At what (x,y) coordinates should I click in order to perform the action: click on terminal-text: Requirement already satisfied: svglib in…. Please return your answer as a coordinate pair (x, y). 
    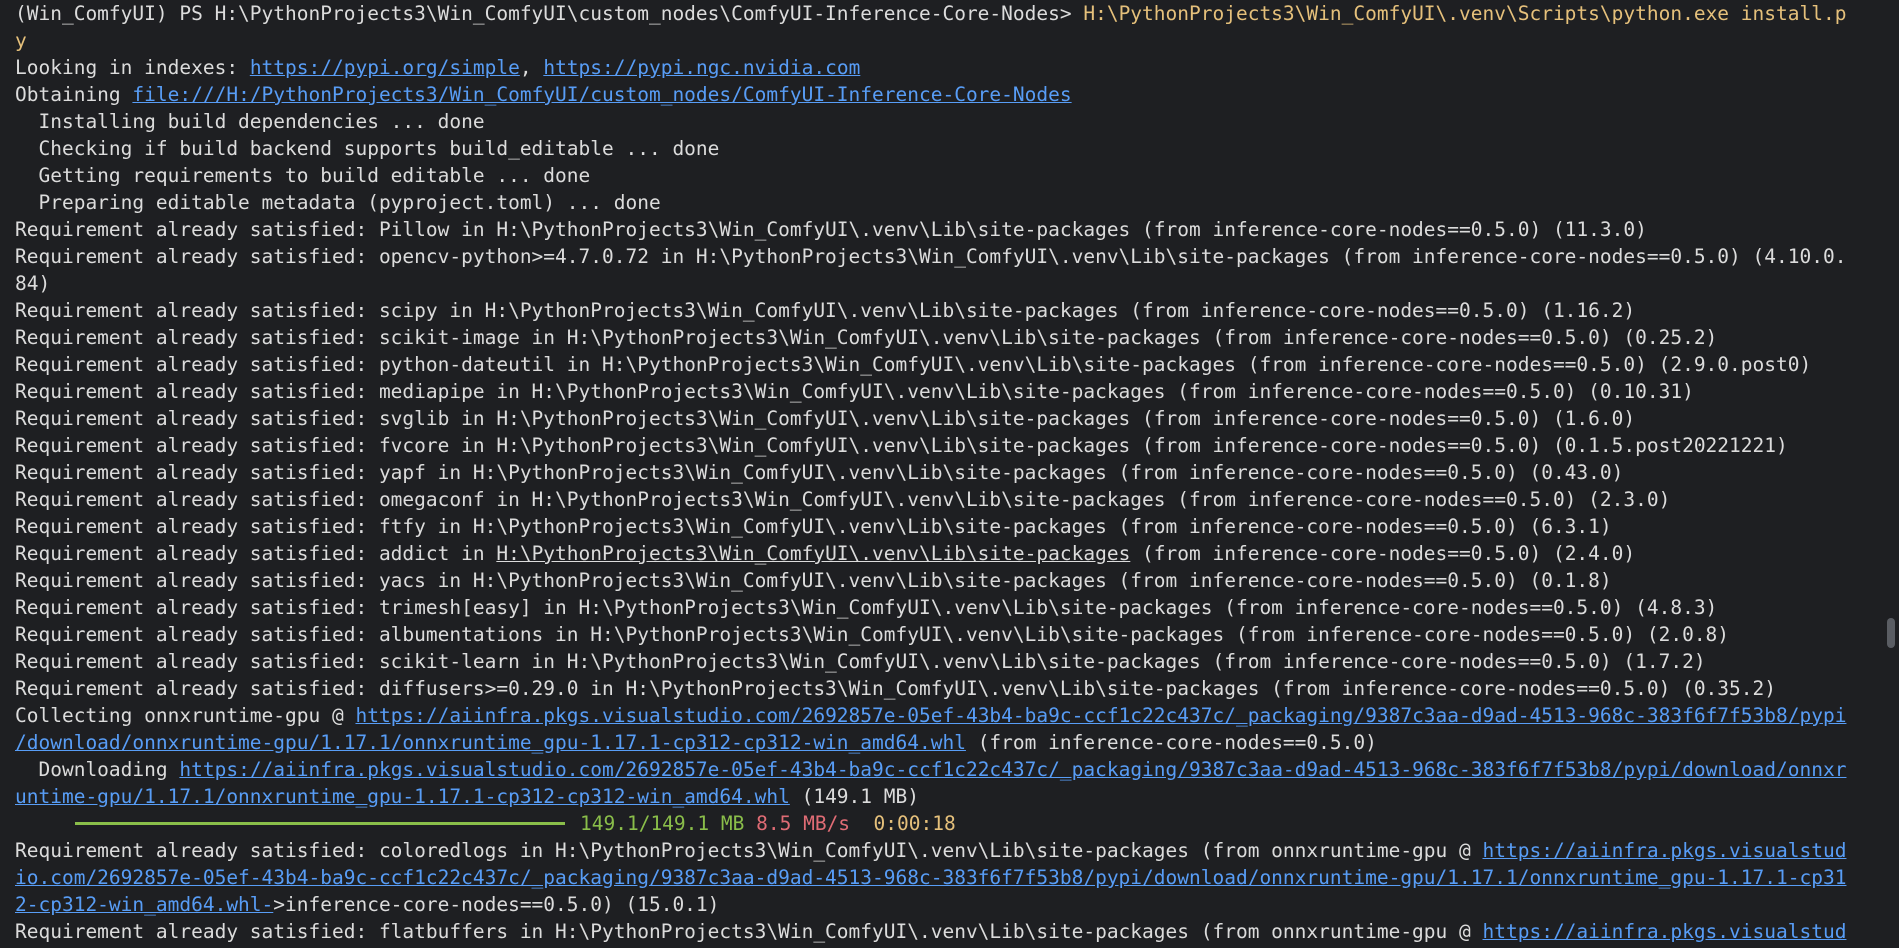
    Looking at the image, I should click on (825, 418).